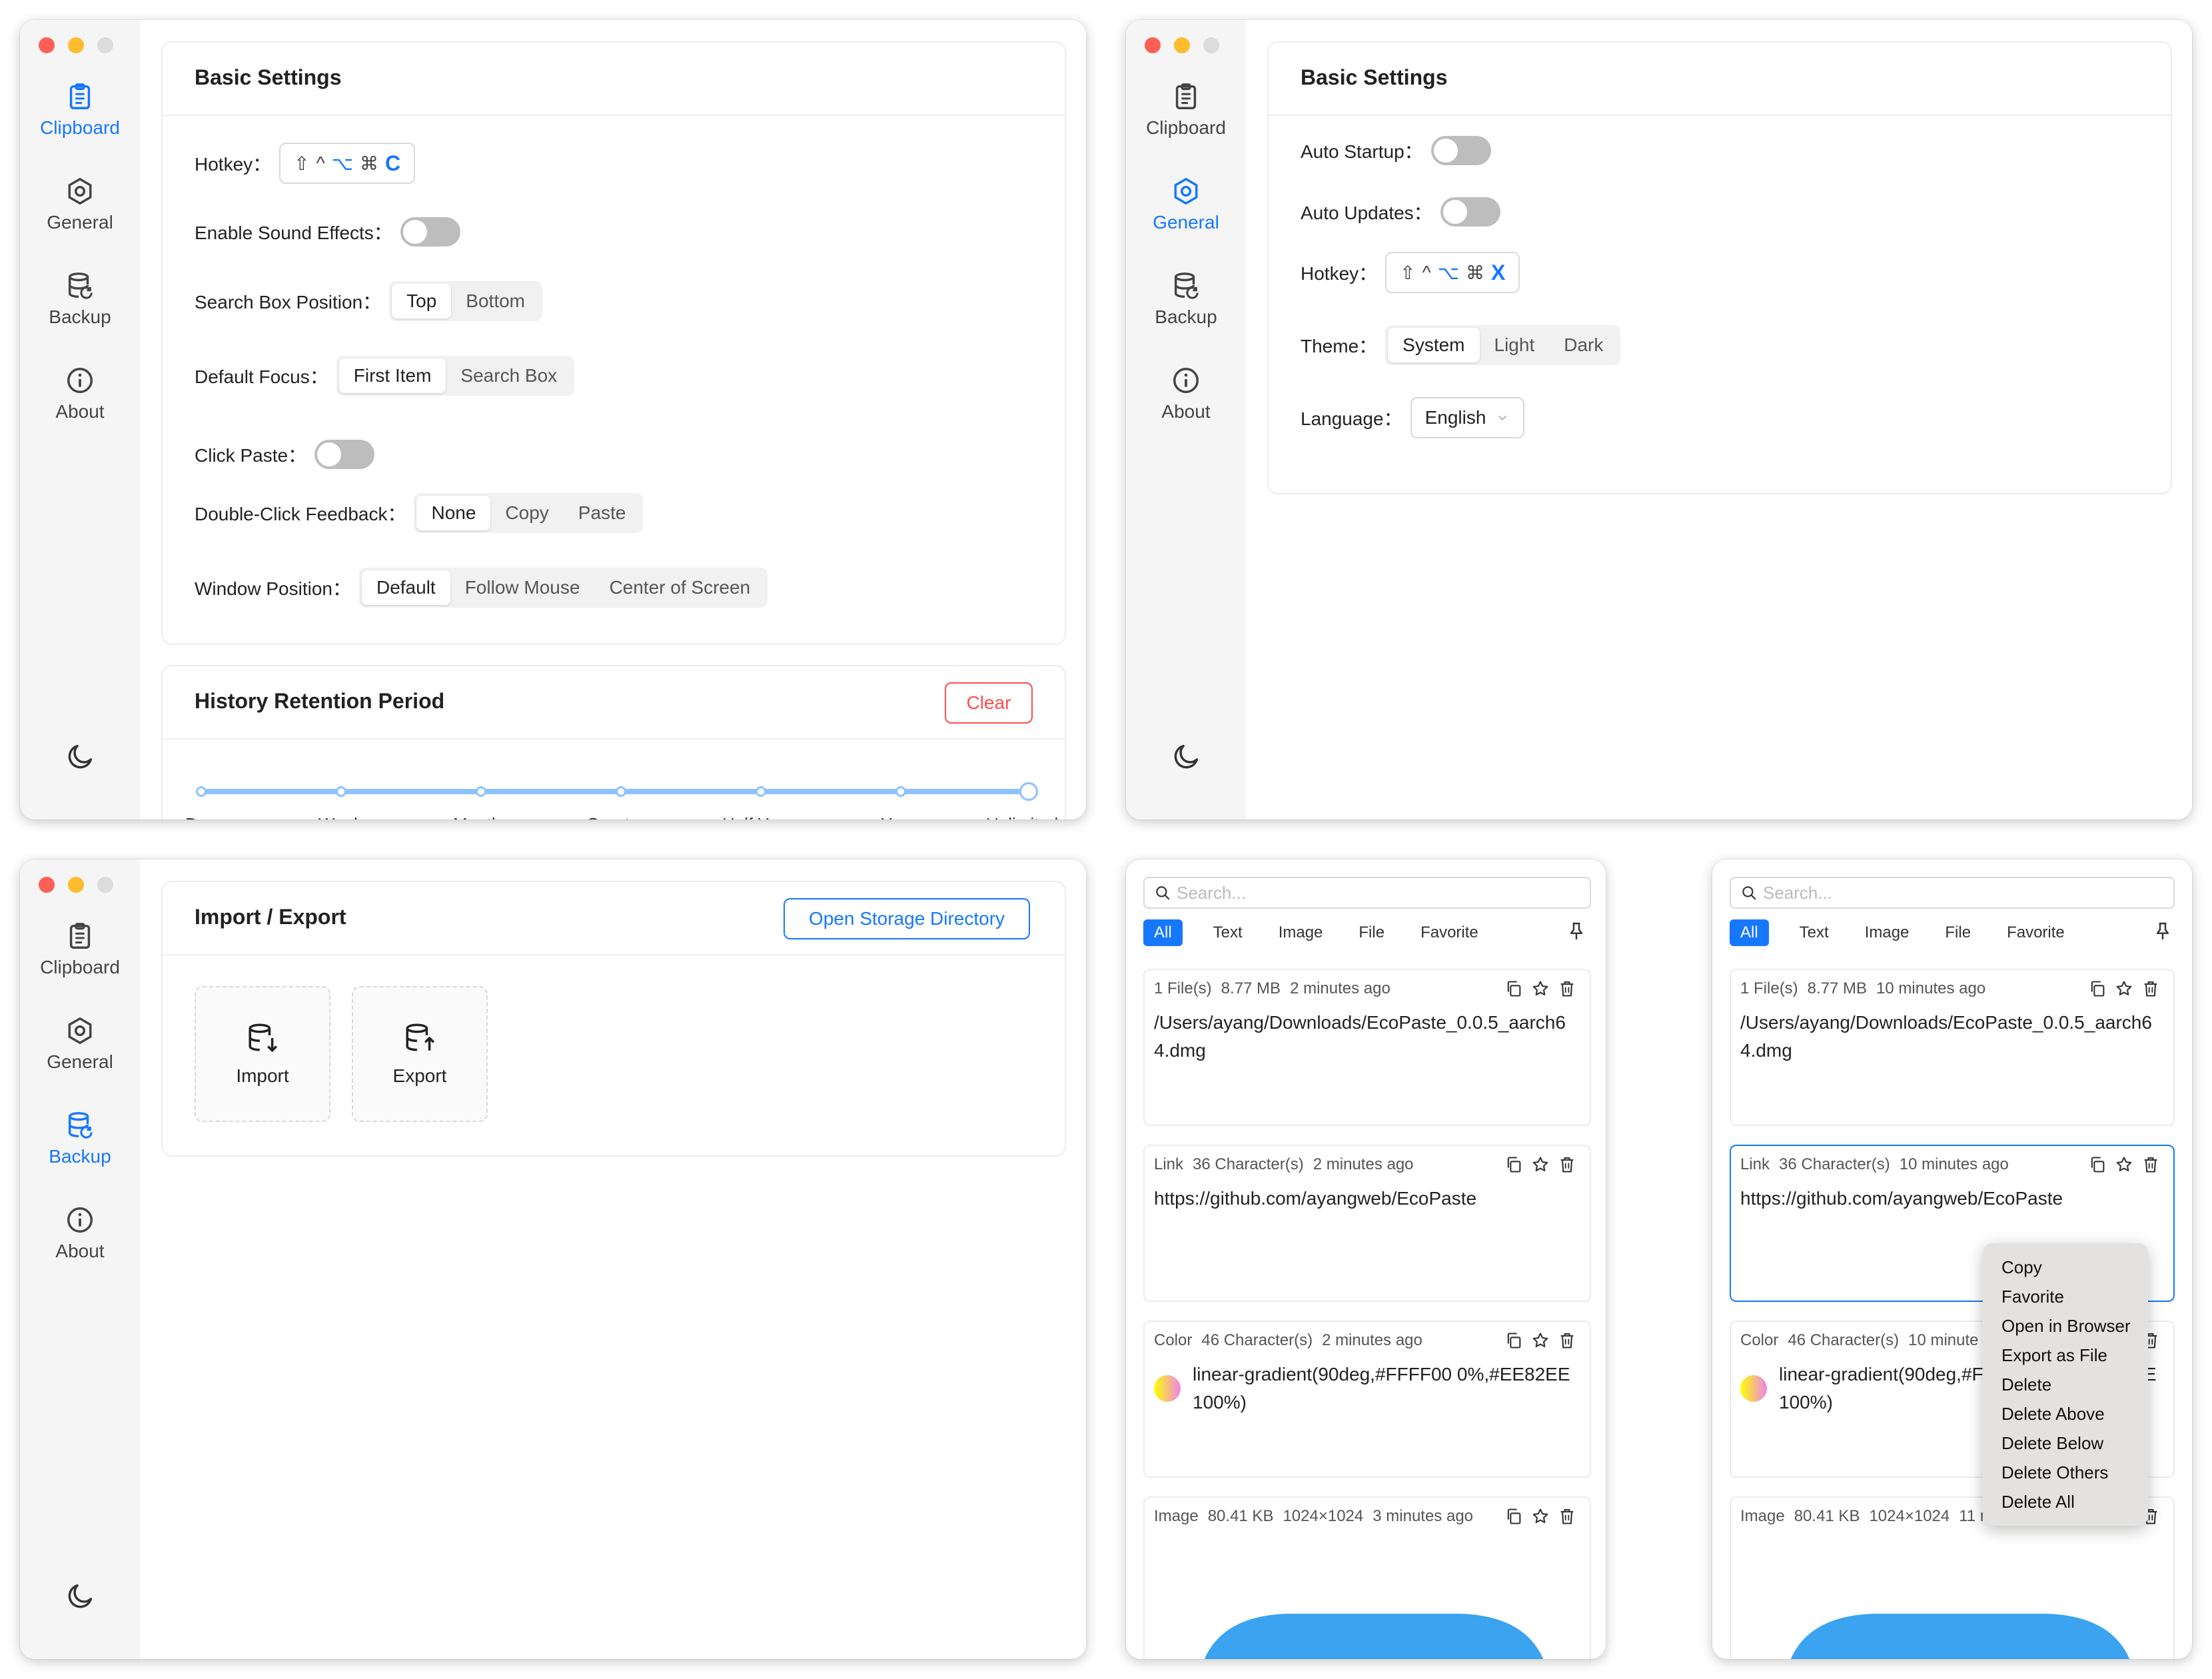 This screenshot has height=1679, width=2212. I want to click on sound-toggle, so click(430, 232).